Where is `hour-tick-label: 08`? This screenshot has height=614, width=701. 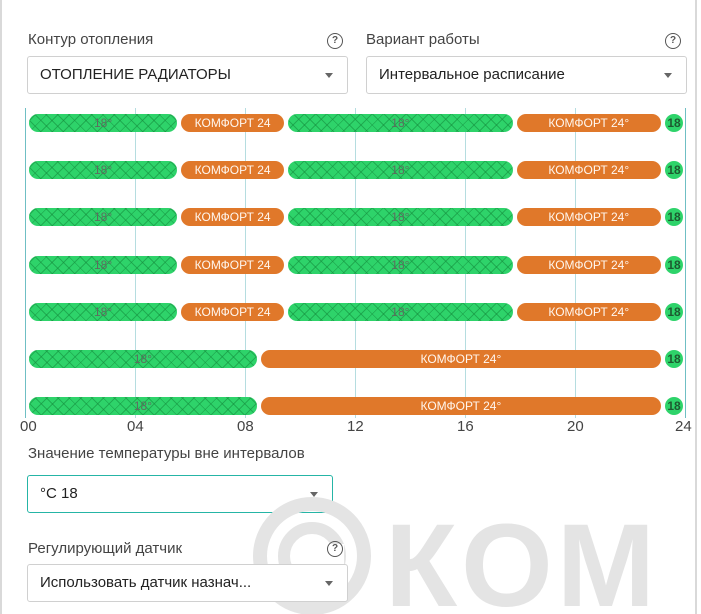
hour-tick-label: 08 is located at coordinates (245, 426).